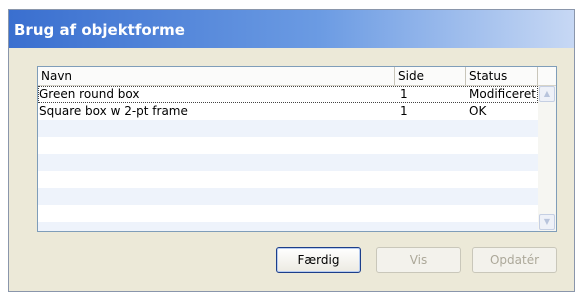  What do you see at coordinates (113, 111) in the screenshot?
I see `row-name: Square box w 2-pt frame` at bounding box center [113, 111].